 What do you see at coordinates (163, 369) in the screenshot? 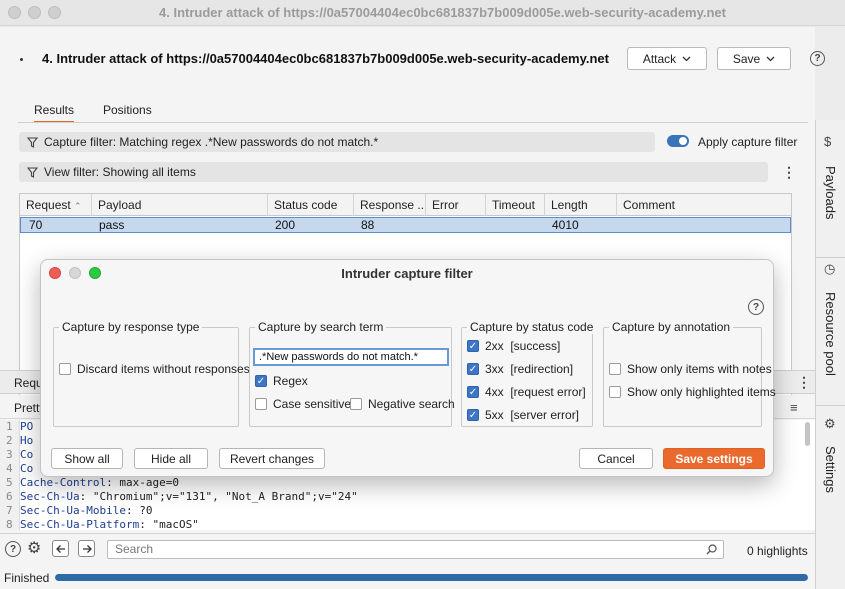
I see `option-label: Discard items without responses` at bounding box center [163, 369].